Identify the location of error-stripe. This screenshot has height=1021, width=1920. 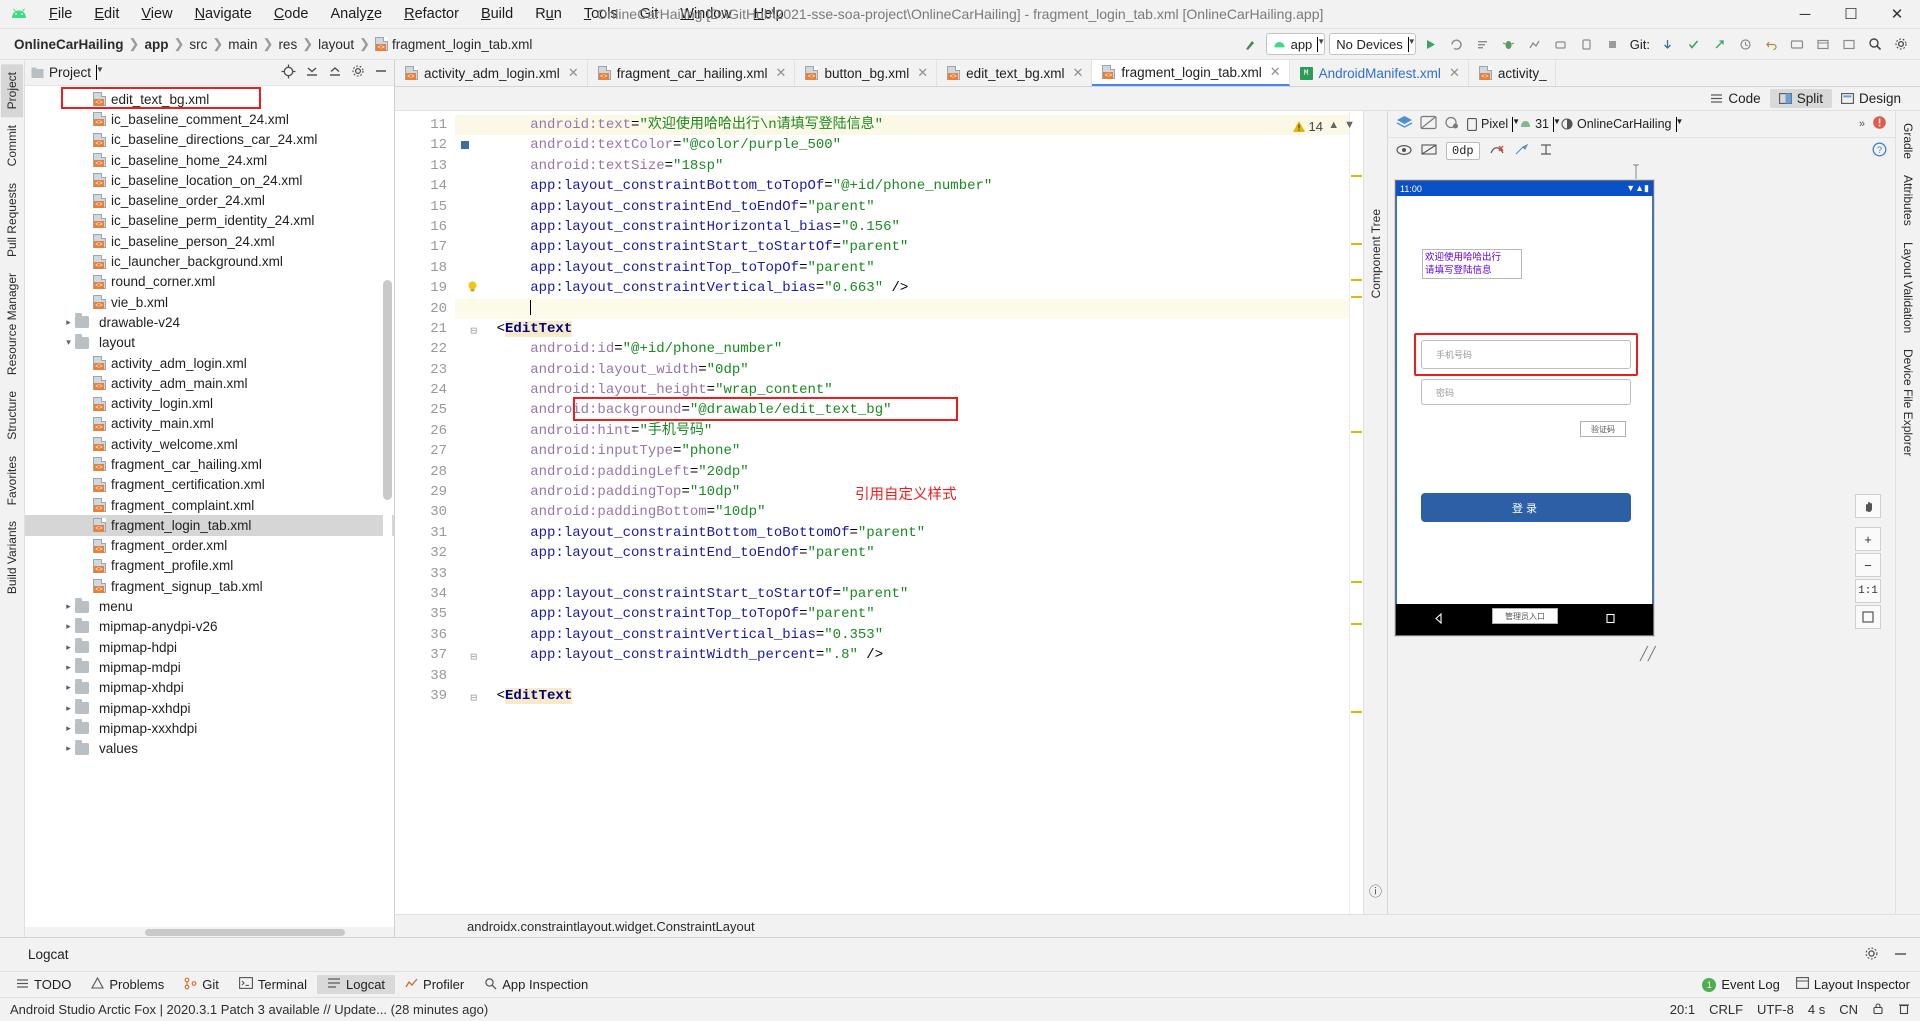
(1356, 512).